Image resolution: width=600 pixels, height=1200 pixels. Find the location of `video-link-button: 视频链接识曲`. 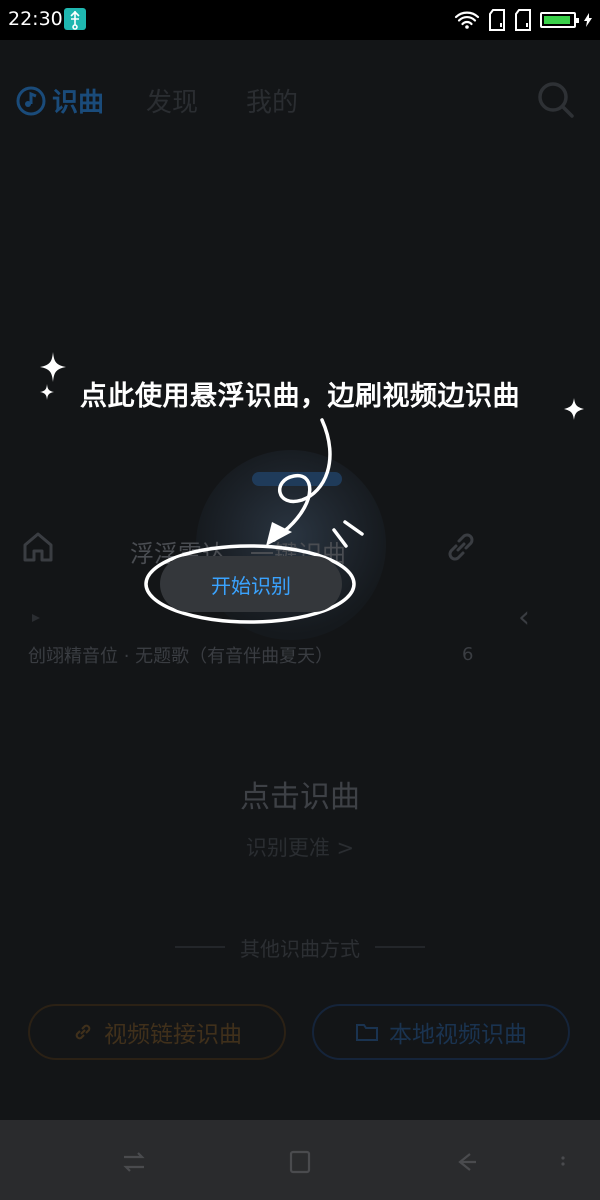

video-link-button: 视频链接识曲 is located at coordinates (157, 1032).